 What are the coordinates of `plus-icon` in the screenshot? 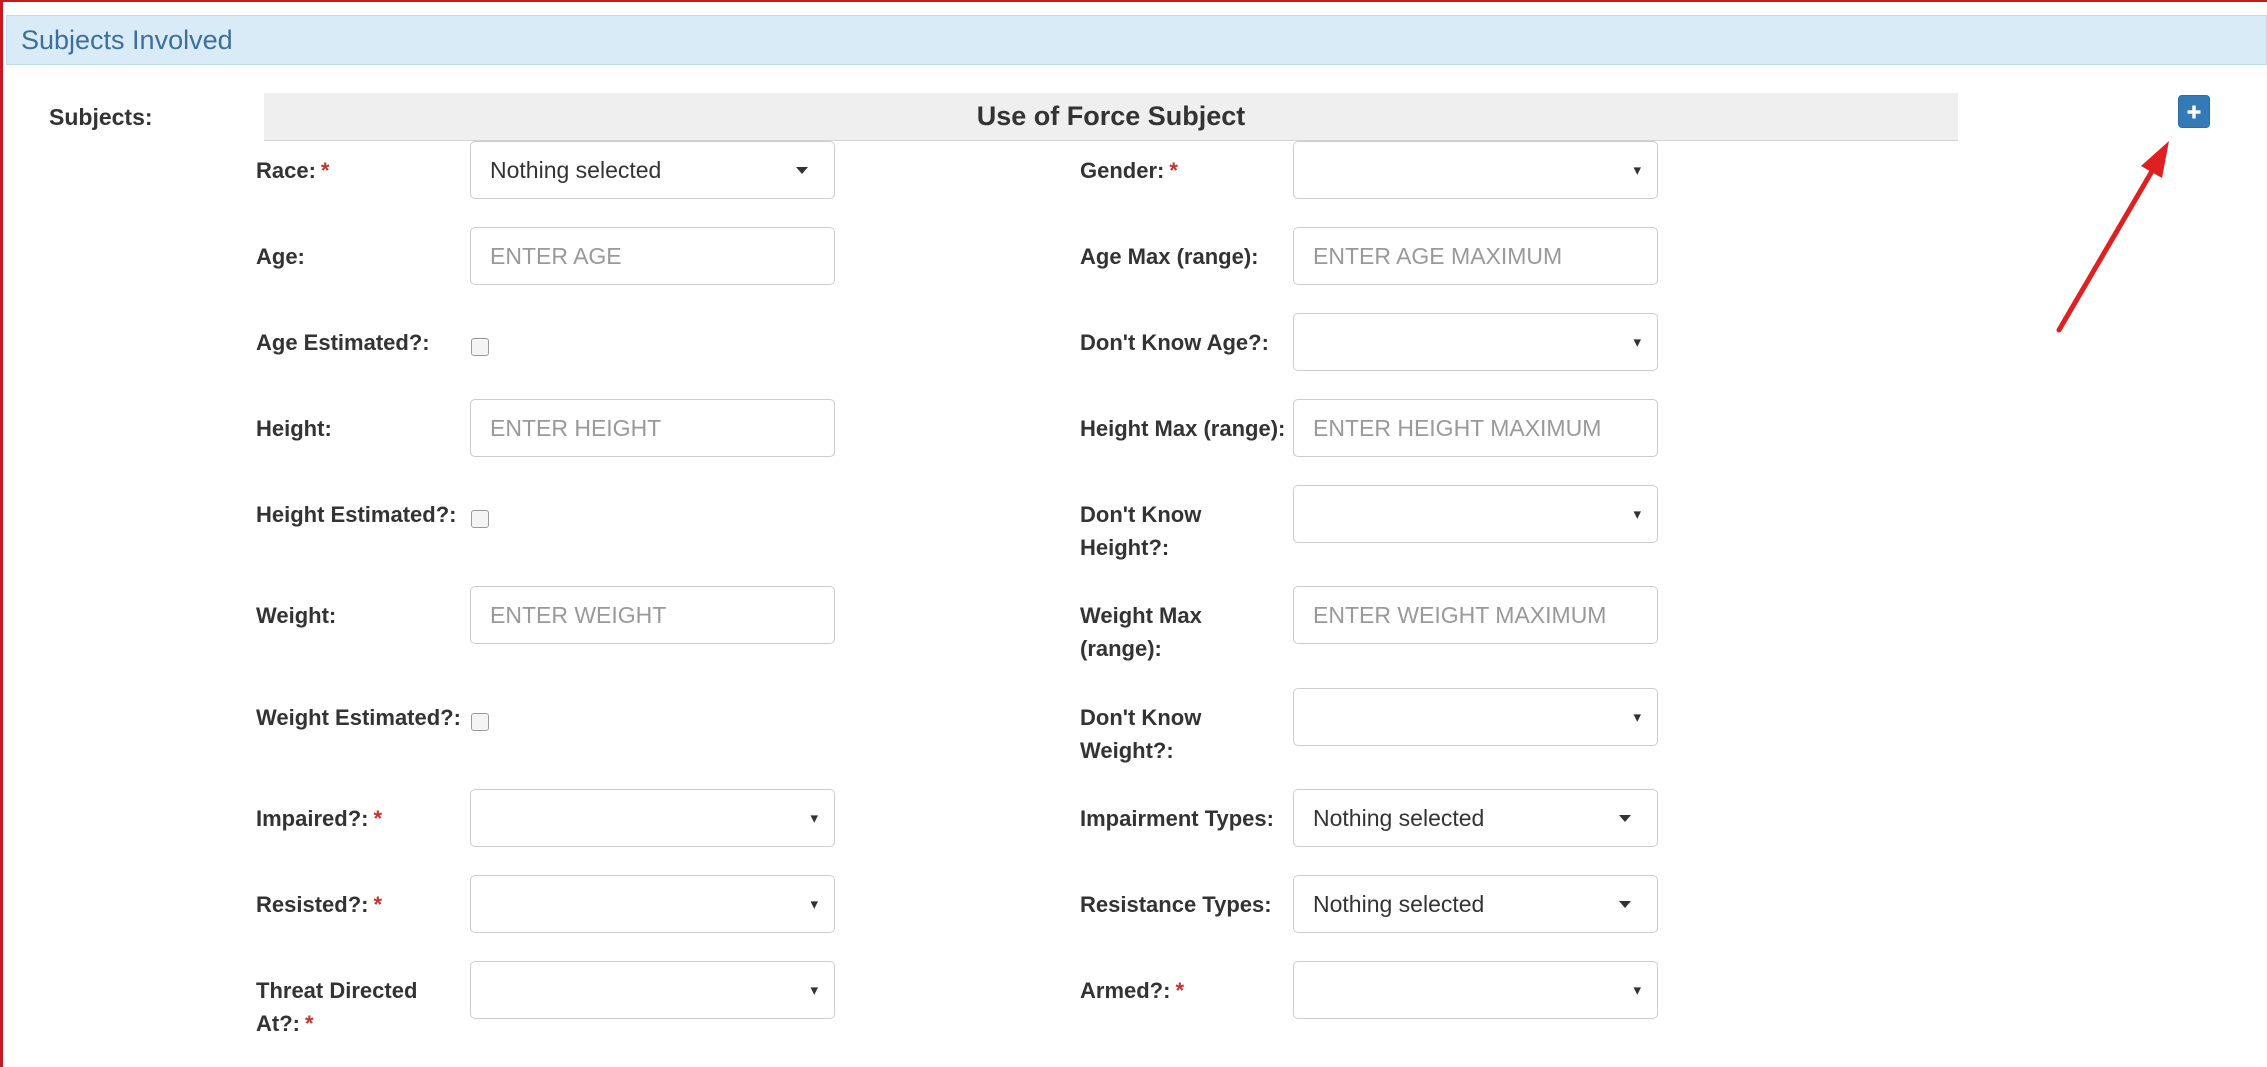 It's located at (2194, 111).